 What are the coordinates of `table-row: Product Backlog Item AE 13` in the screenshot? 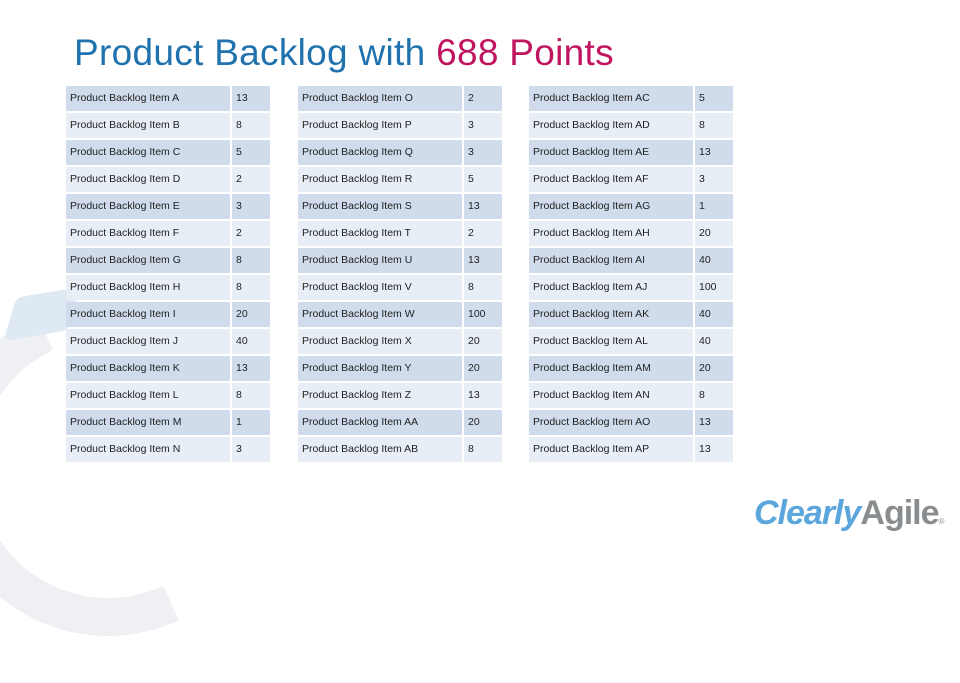 It's located at (631, 152).